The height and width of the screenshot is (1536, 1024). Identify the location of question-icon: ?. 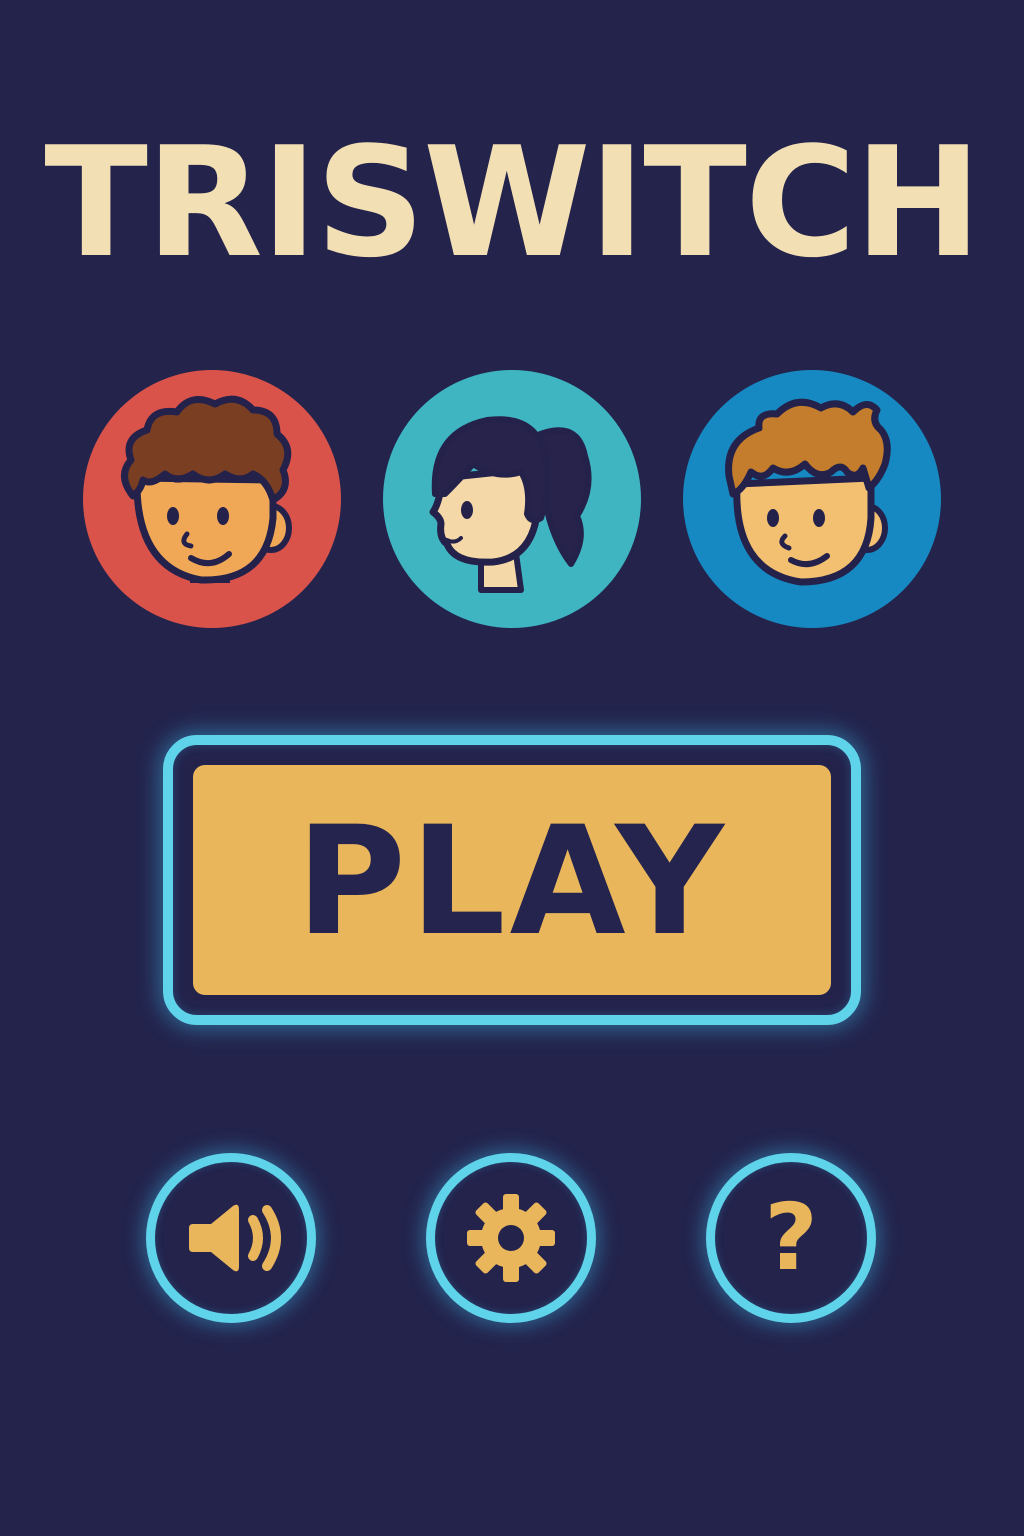
(791, 1237).